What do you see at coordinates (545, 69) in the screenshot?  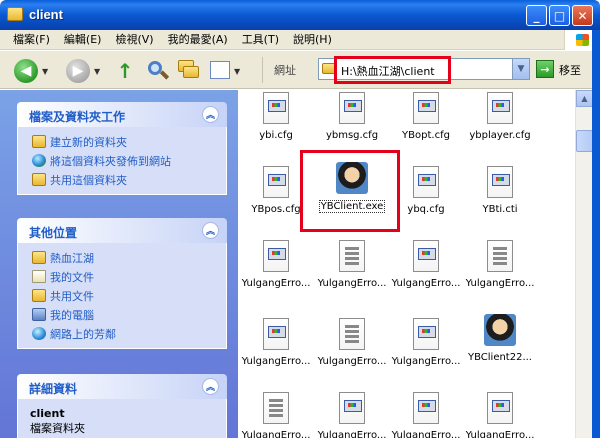 I see `go-button: →` at bounding box center [545, 69].